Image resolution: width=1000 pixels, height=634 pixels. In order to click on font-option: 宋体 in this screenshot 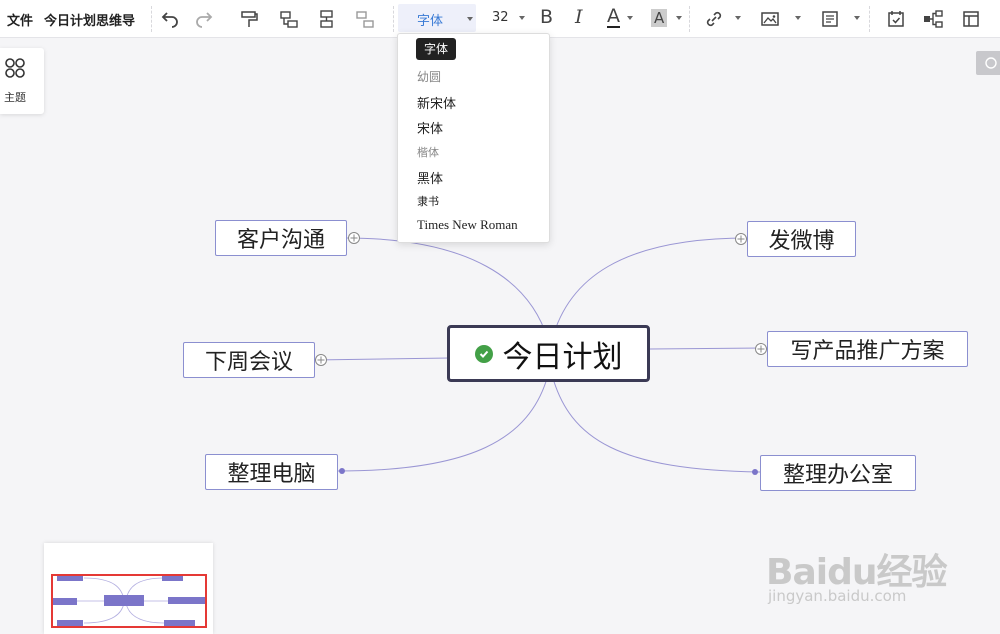, I will do `click(430, 127)`.